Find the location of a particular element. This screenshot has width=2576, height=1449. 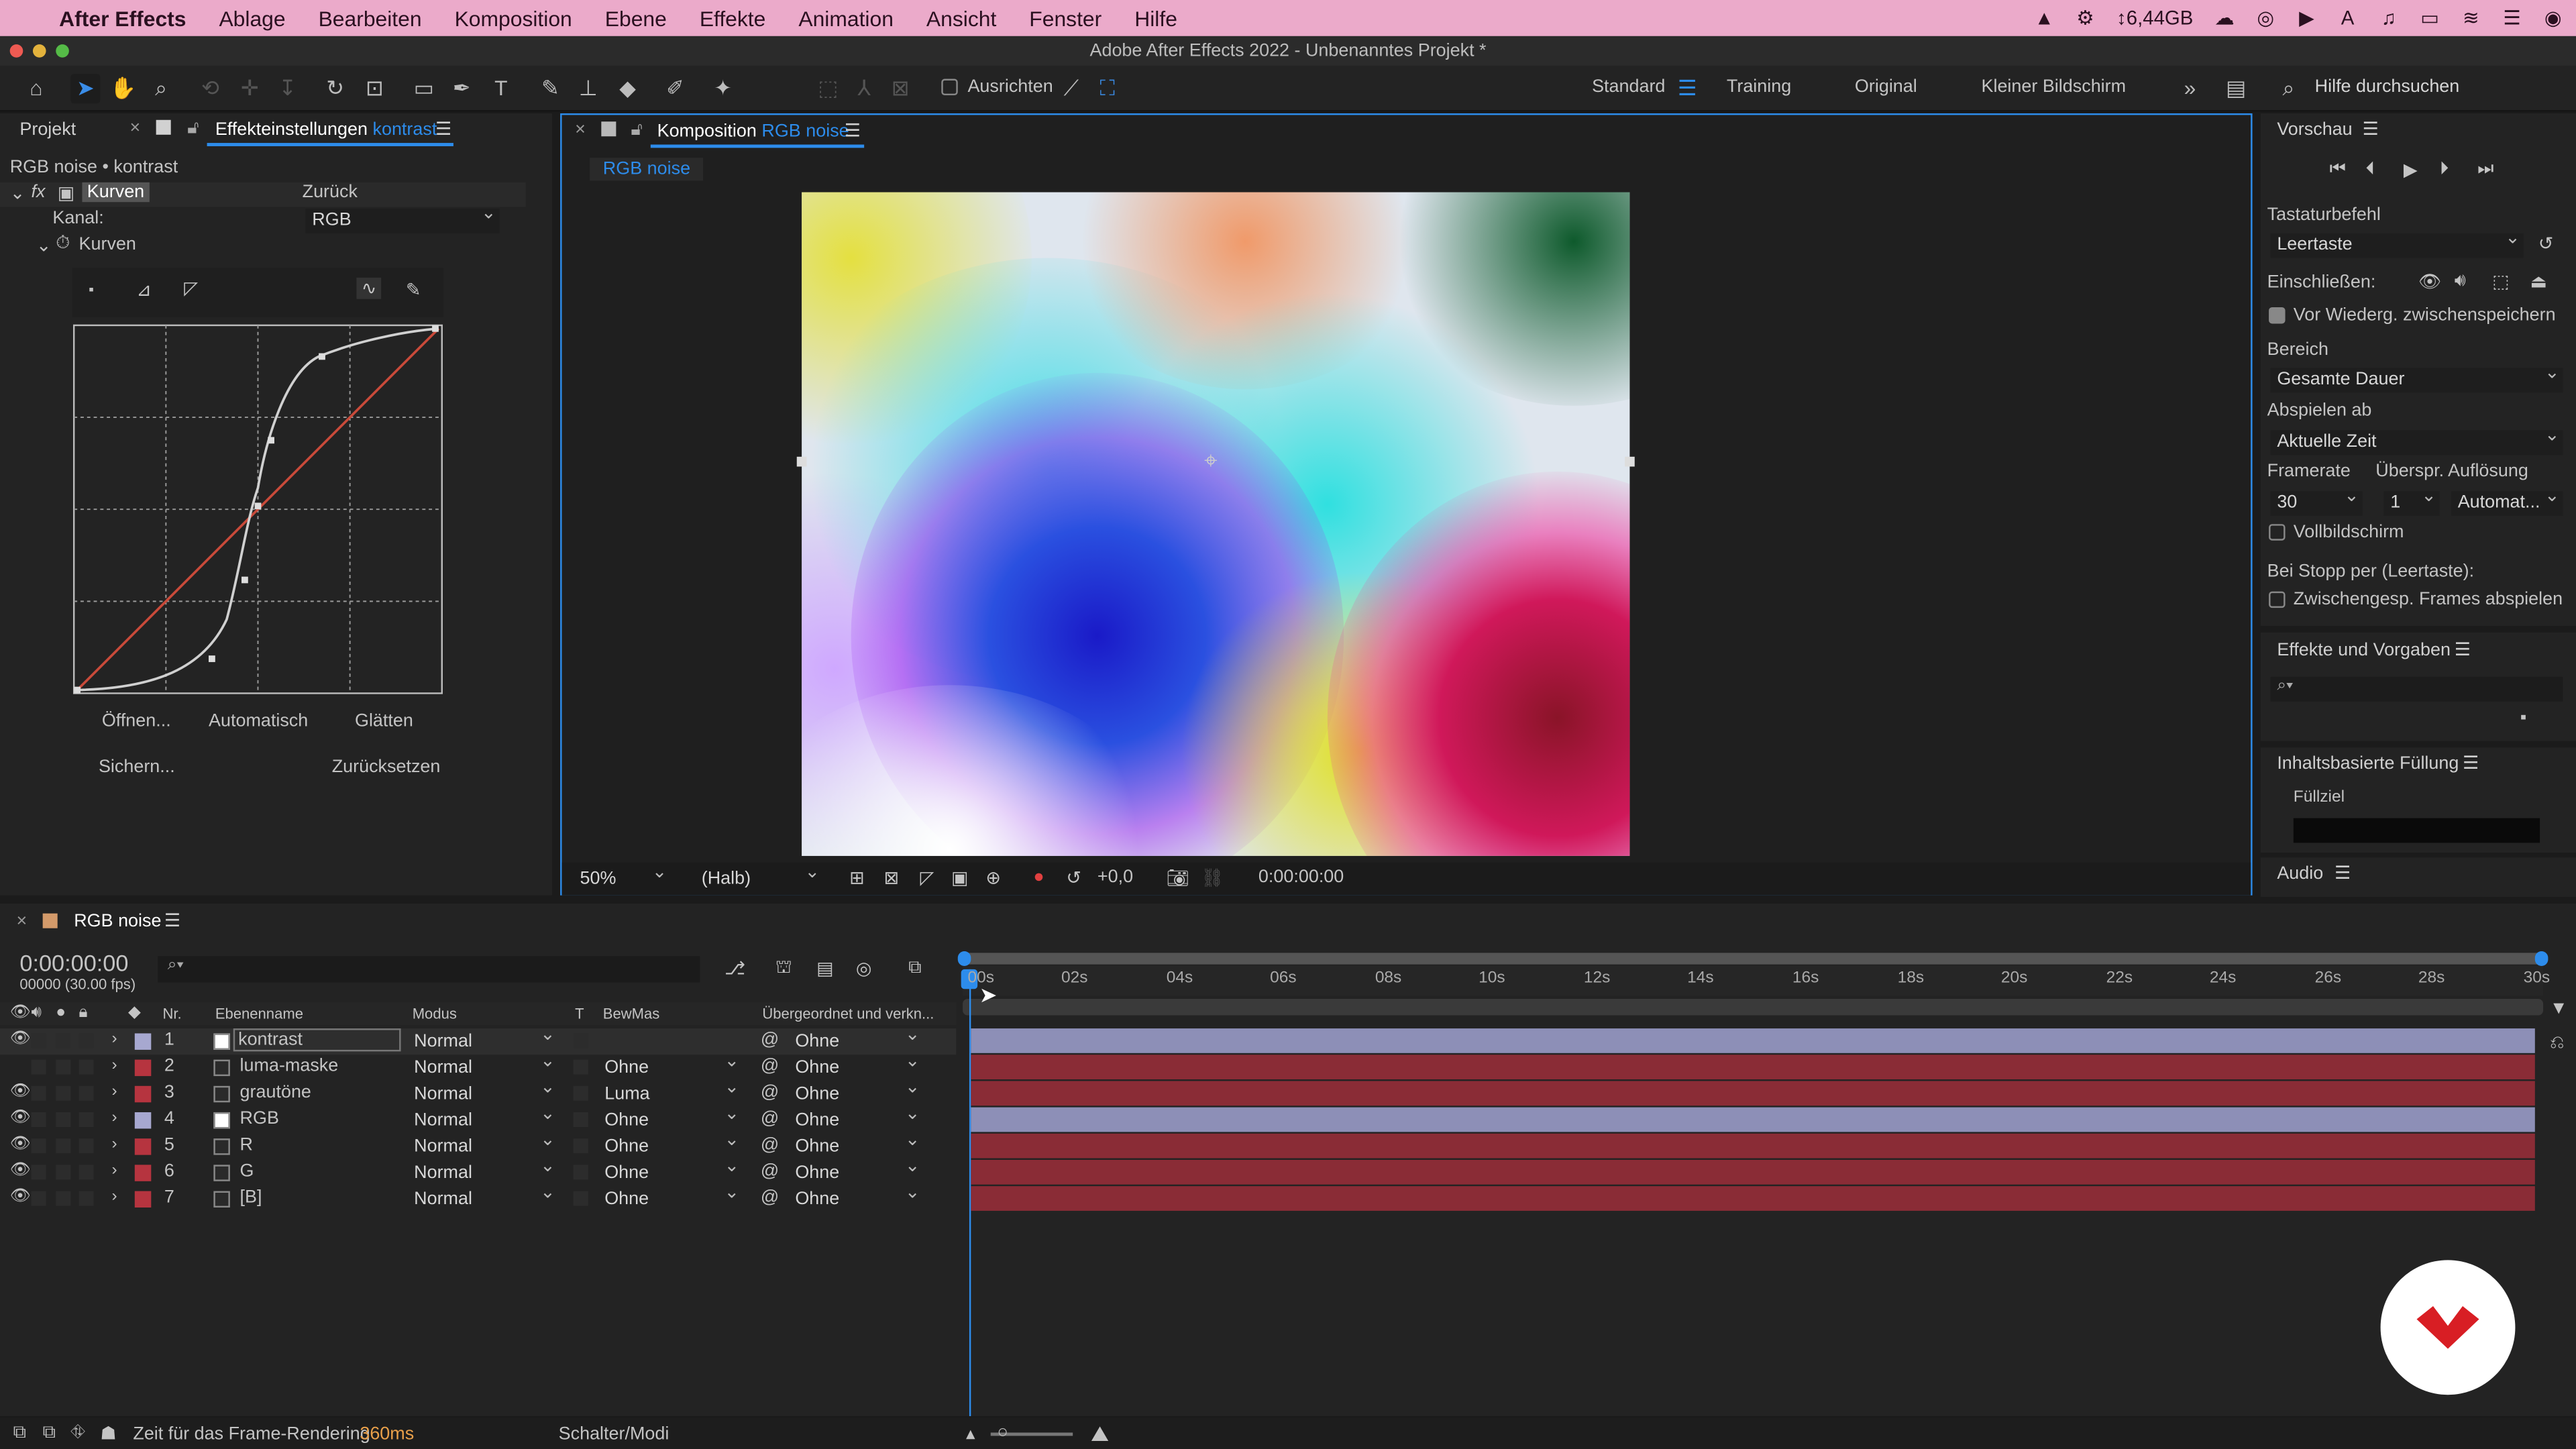

transparency-grid-icon: ⊠ is located at coordinates (892, 878).